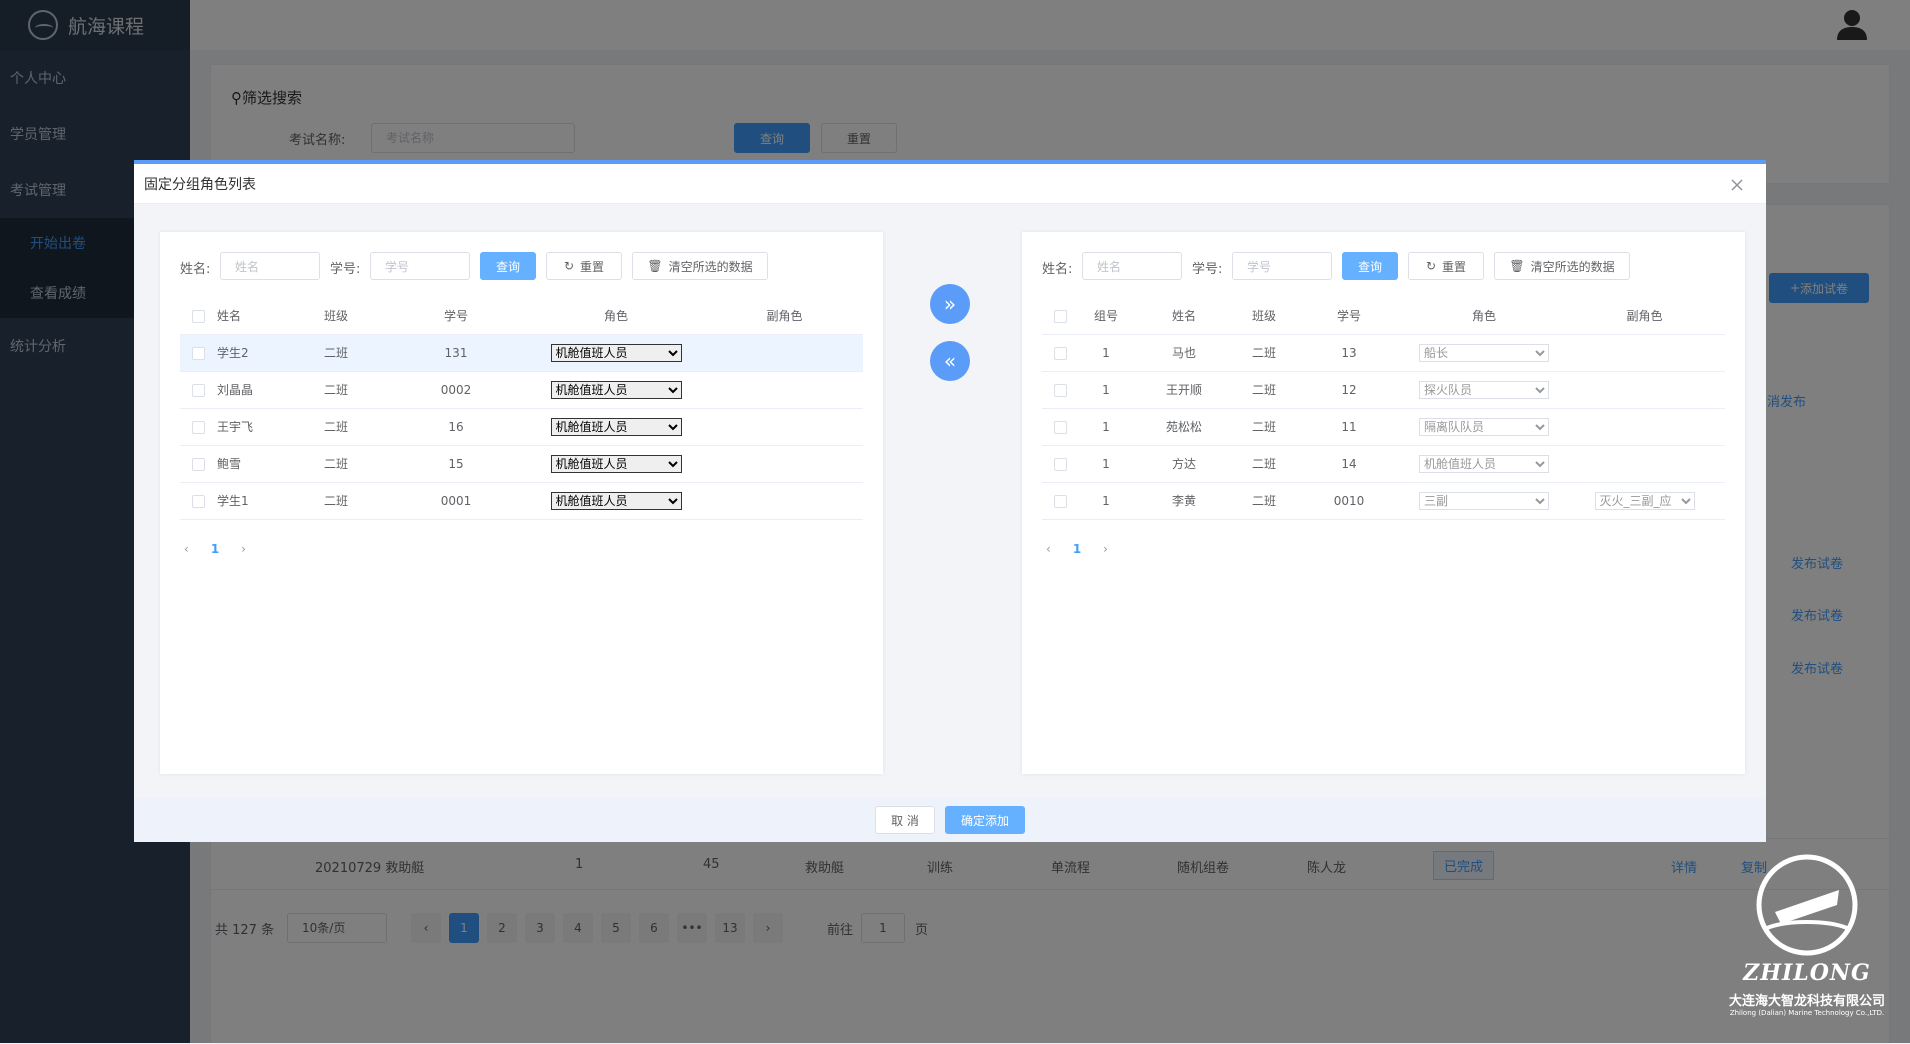  I want to click on role-select: 探火队员, so click(1484, 389).